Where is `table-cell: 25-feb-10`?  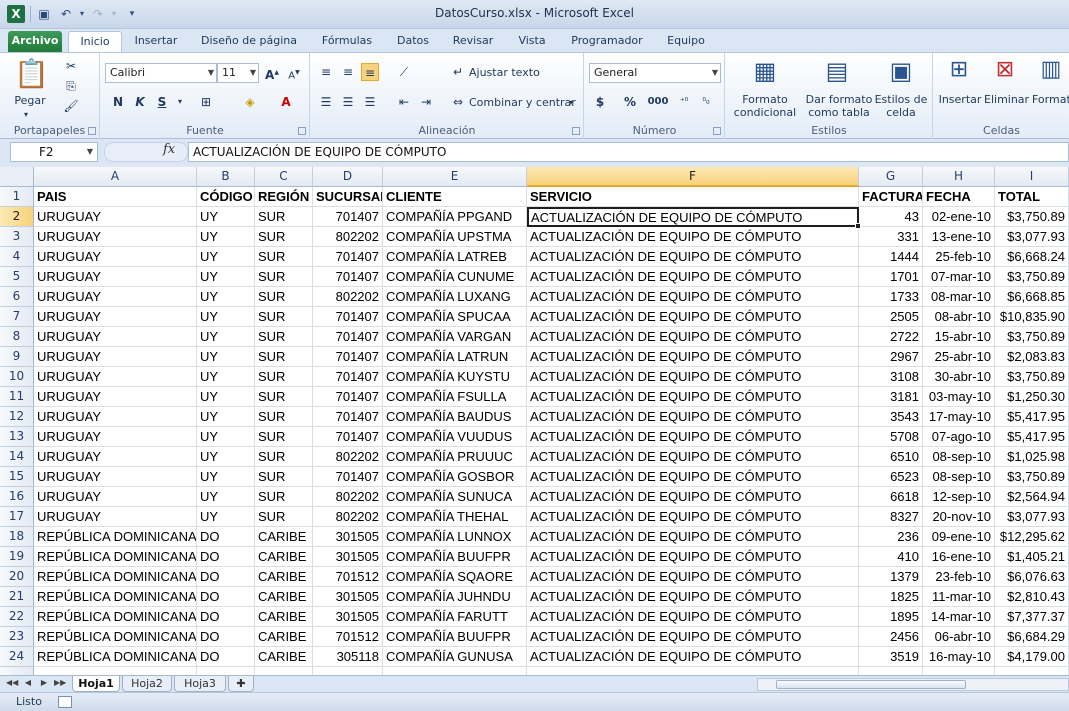 table-cell: 25-feb-10 is located at coordinates (959, 257).